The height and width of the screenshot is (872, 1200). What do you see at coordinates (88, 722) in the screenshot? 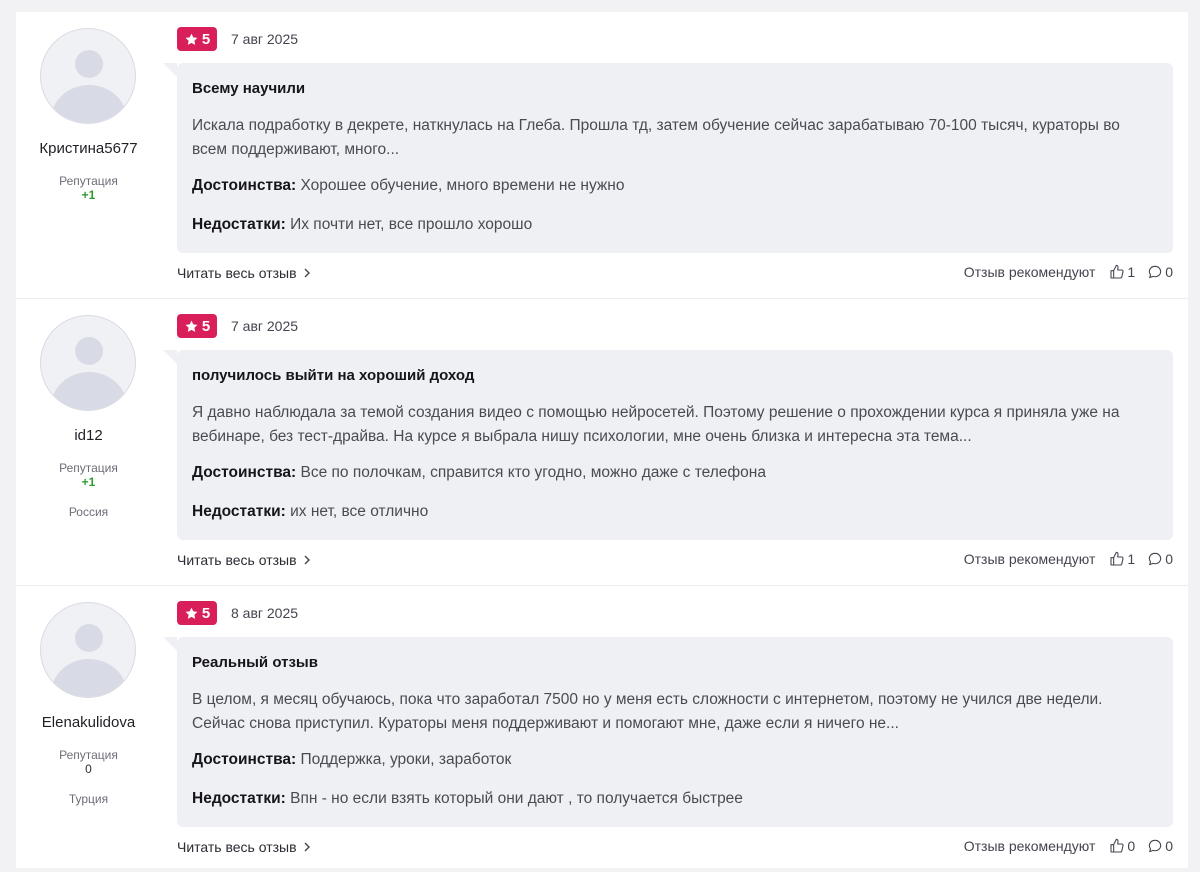
I see `author-name: Elenakulidova` at bounding box center [88, 722].